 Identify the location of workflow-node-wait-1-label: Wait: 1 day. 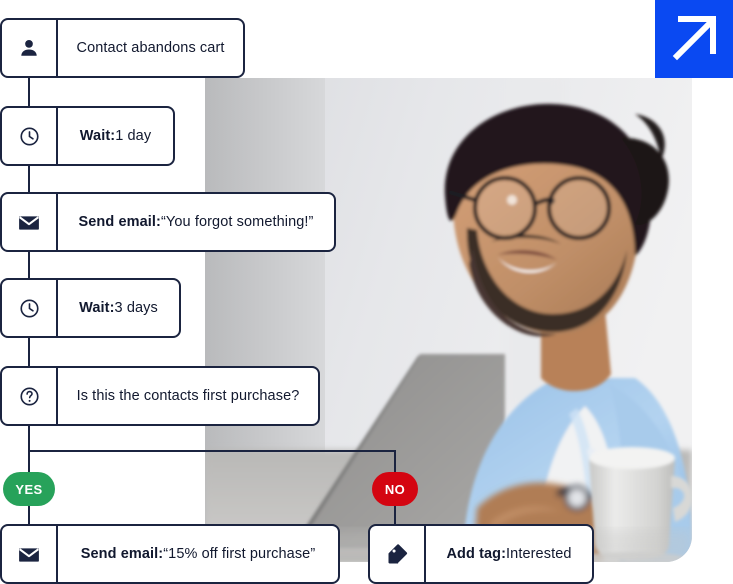
(115, 136).